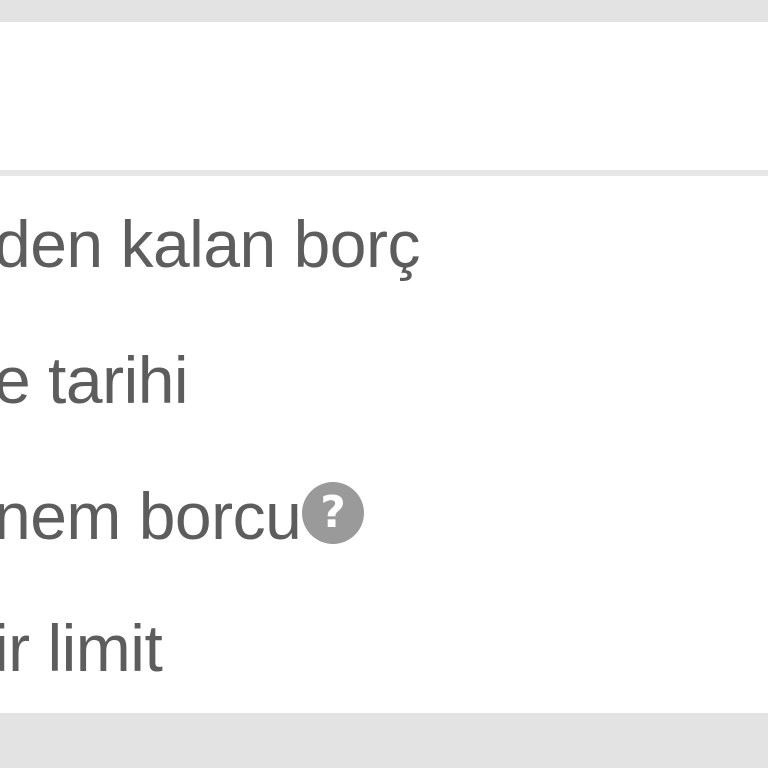  What do you see at coordinates (210, 244) in the screenshot?
I see `row-label-remaining-debt: den kalan borç` at bounding box center [210, 244].